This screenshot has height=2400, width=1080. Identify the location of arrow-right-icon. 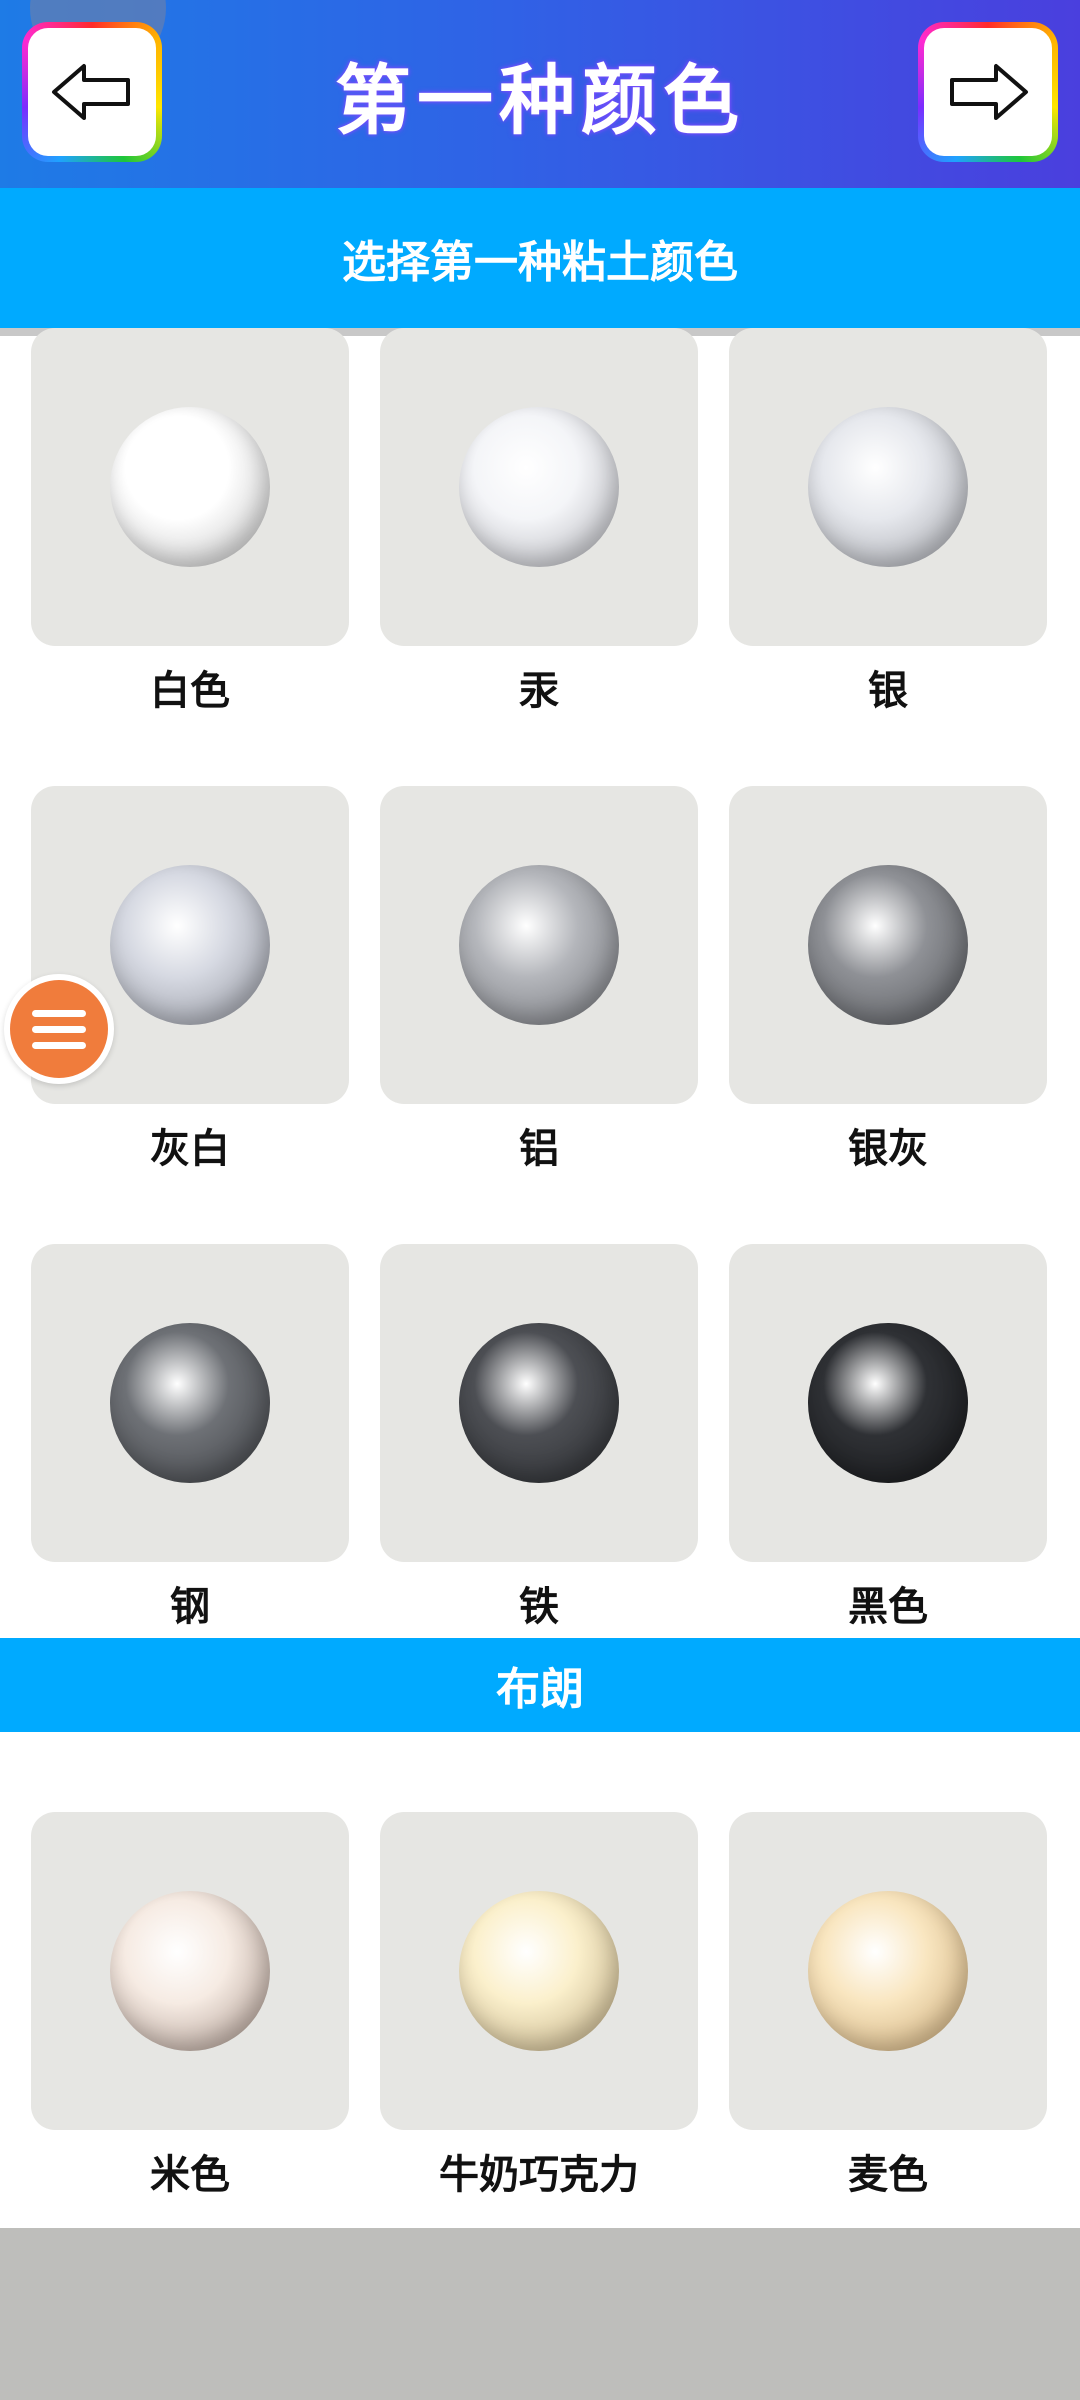
(989, 92).